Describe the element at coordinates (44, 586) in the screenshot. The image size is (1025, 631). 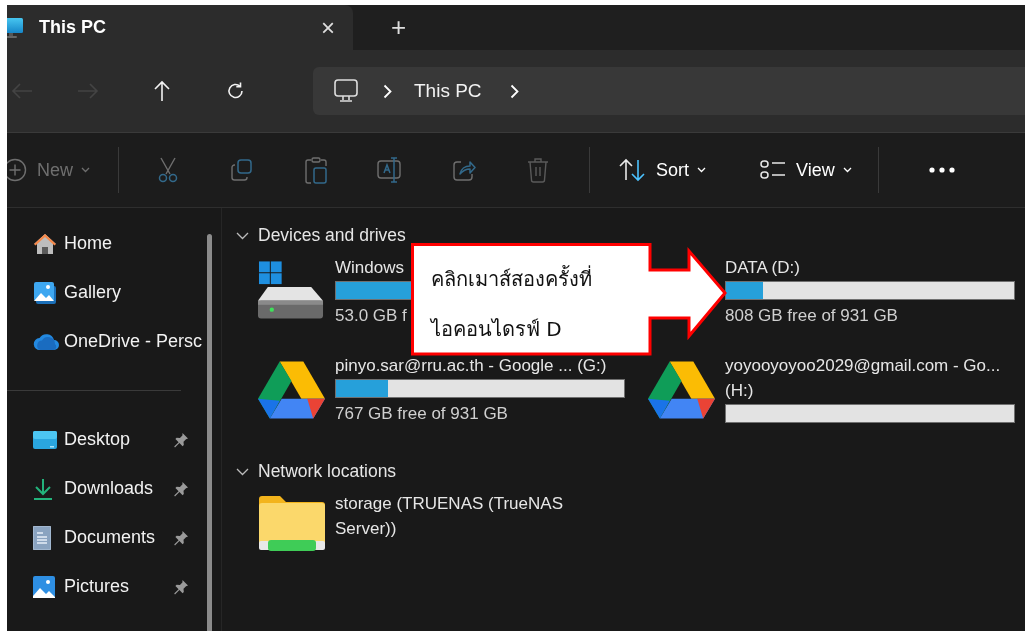
I see `picture-icon` at that location.